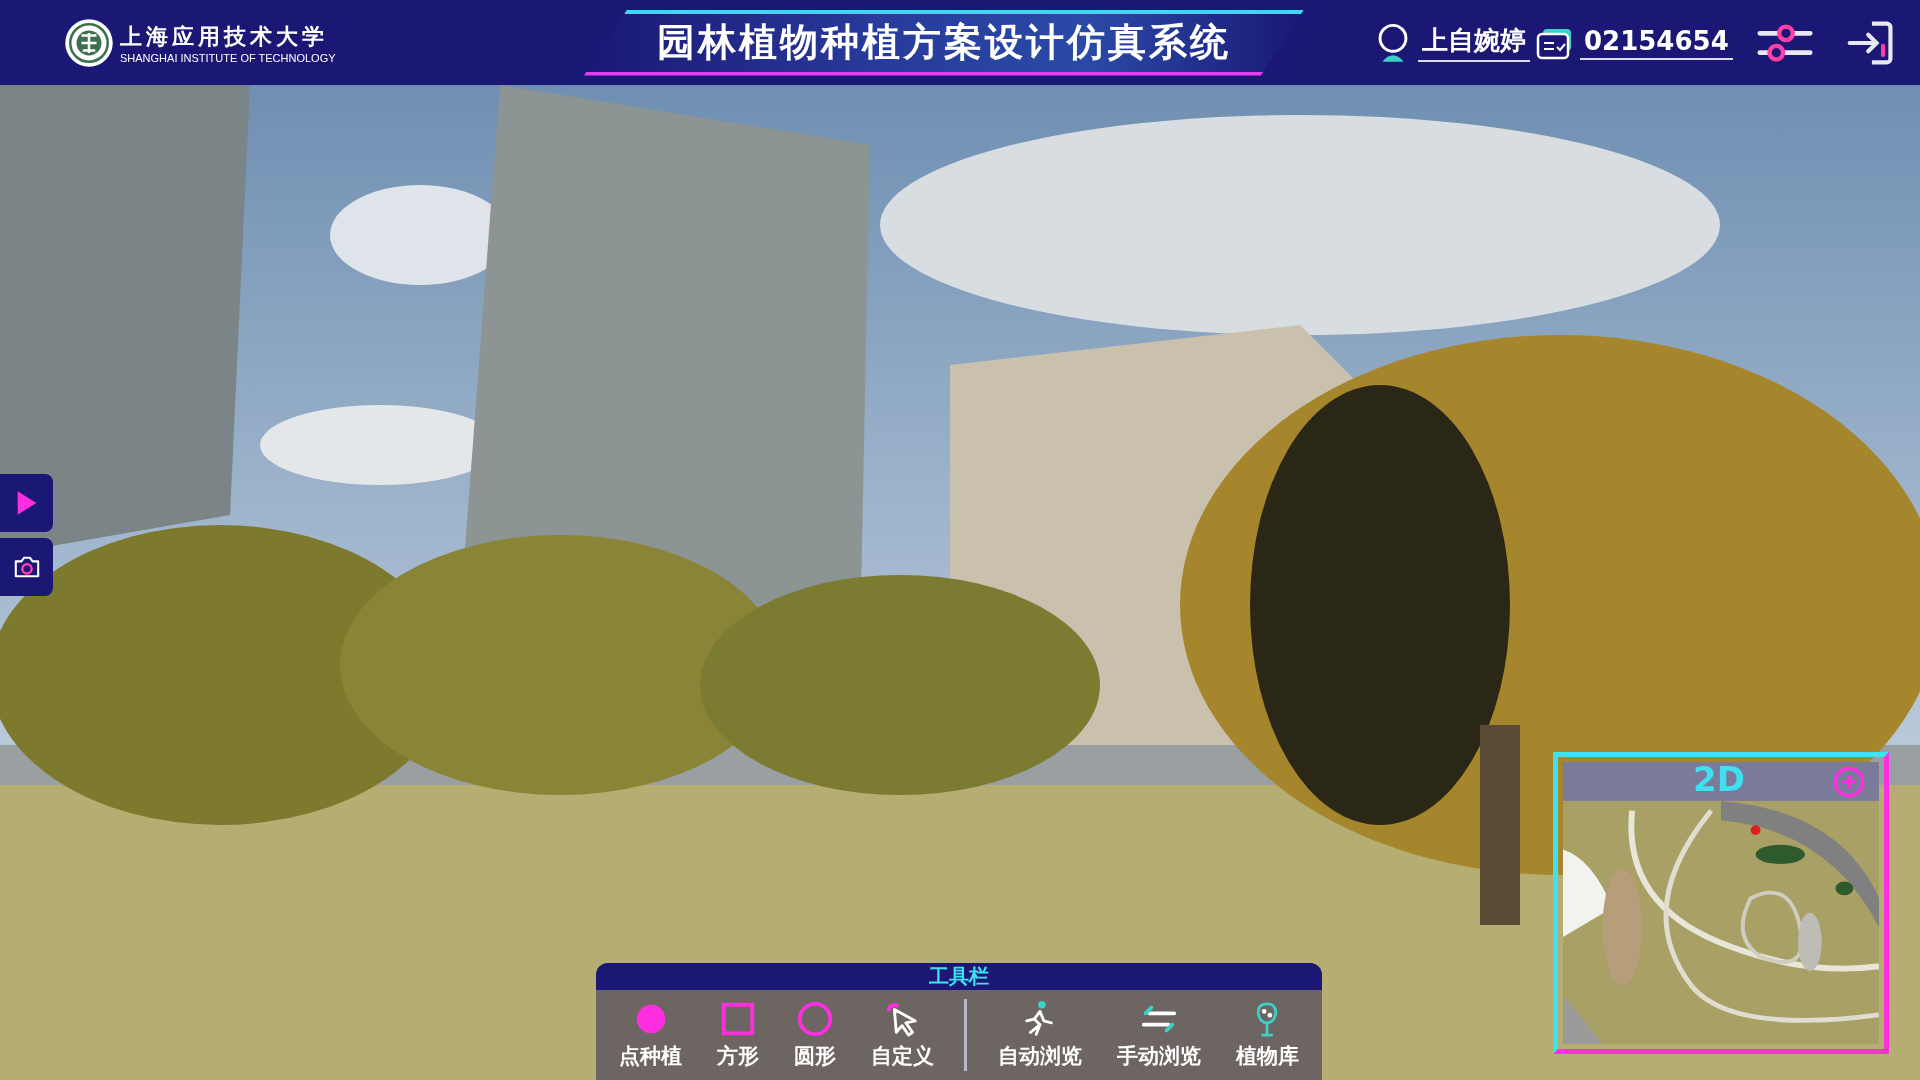 This screenshot has width=1920, height=1080. Describe the element at coordinates (228, 57) in the screenshot. I see `school-subtitle: SHANGHAI INSTITUTE OF TECHNOLOGY` at that location.